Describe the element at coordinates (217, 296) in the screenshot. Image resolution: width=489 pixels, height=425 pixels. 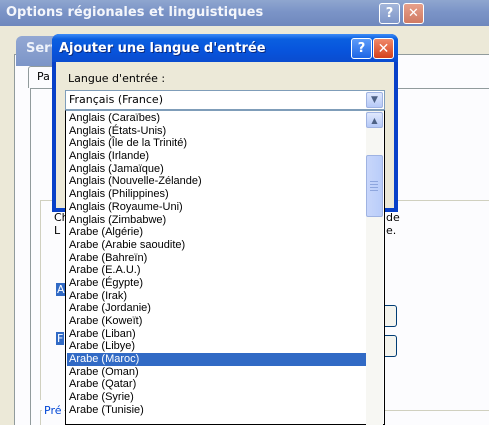
I see `dropdown-list-item: Arabe (Irak)` at that location.